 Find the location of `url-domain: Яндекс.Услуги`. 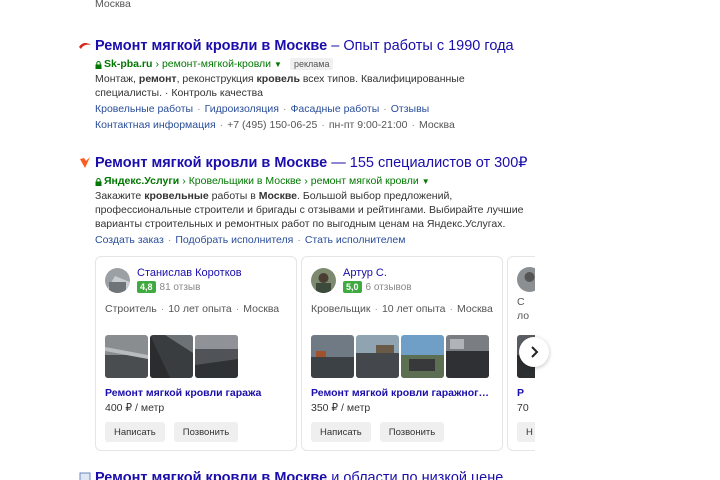

url-domain: Яндекс.Услуги is located at coordinates (141, 181).